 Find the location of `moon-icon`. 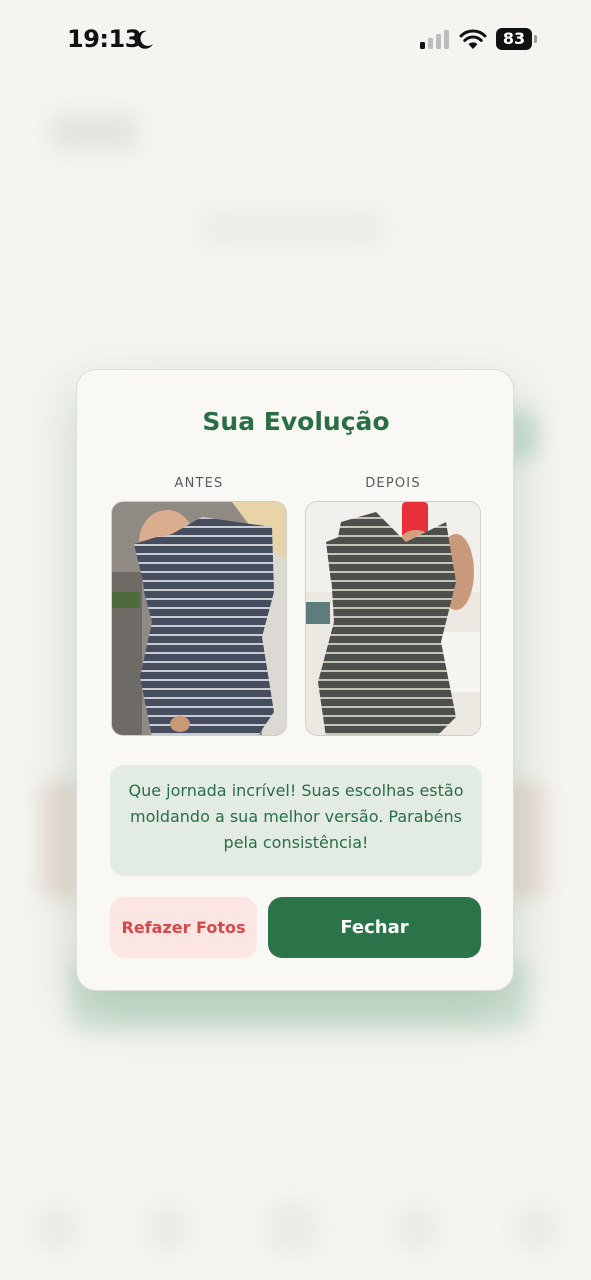

moon-icon is located at coordinates (144, 39).